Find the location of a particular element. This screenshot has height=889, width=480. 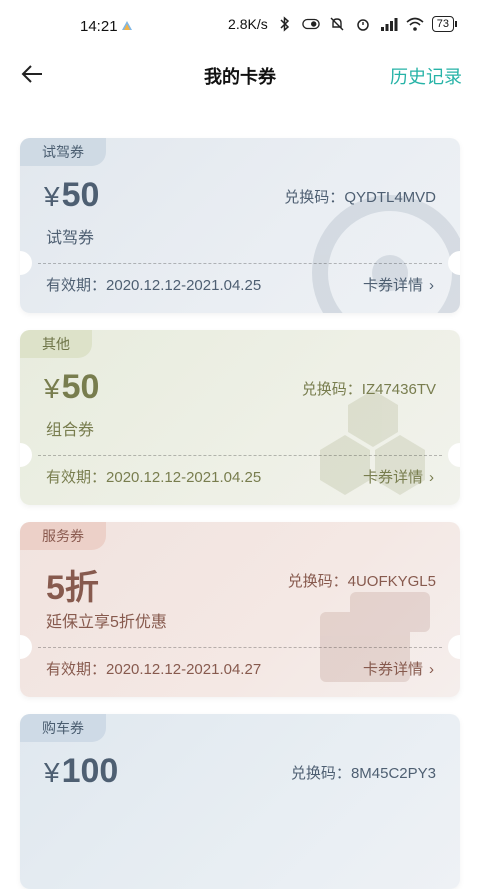

amount-value: 100 is located at coordinates (90, 771).